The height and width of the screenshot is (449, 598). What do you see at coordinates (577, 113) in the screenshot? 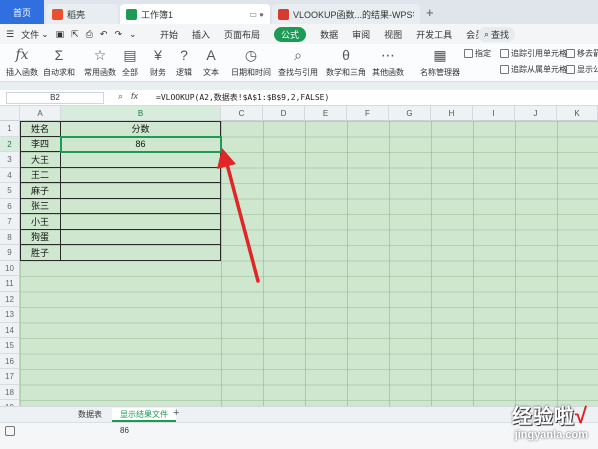
I see `col-header-k: K` at bounding box center [577, 113].